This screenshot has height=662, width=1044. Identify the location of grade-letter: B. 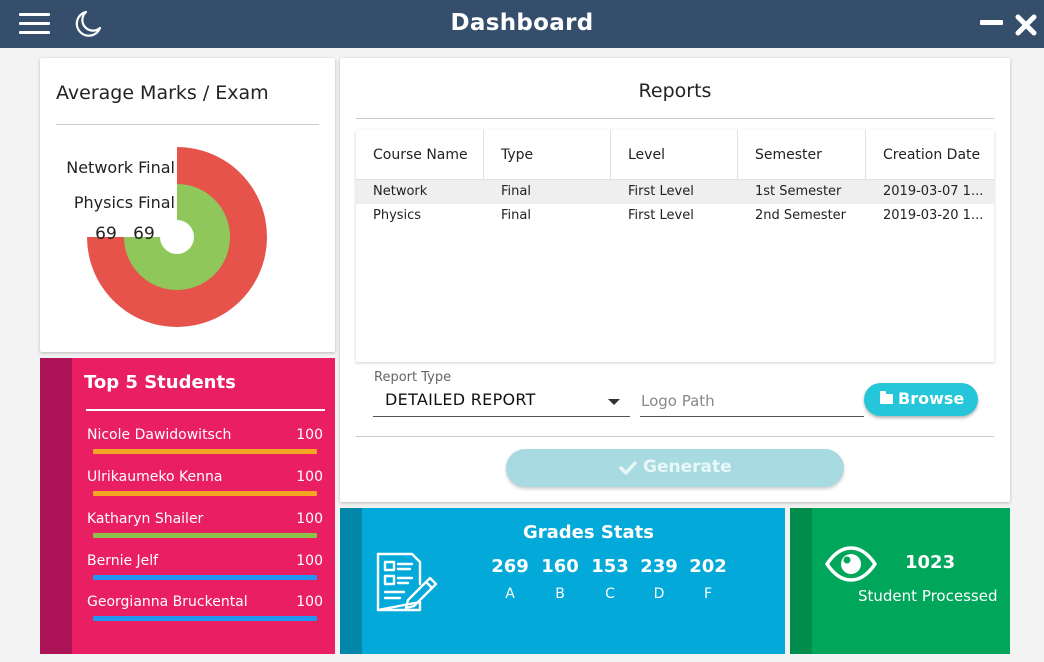
(560, 594).